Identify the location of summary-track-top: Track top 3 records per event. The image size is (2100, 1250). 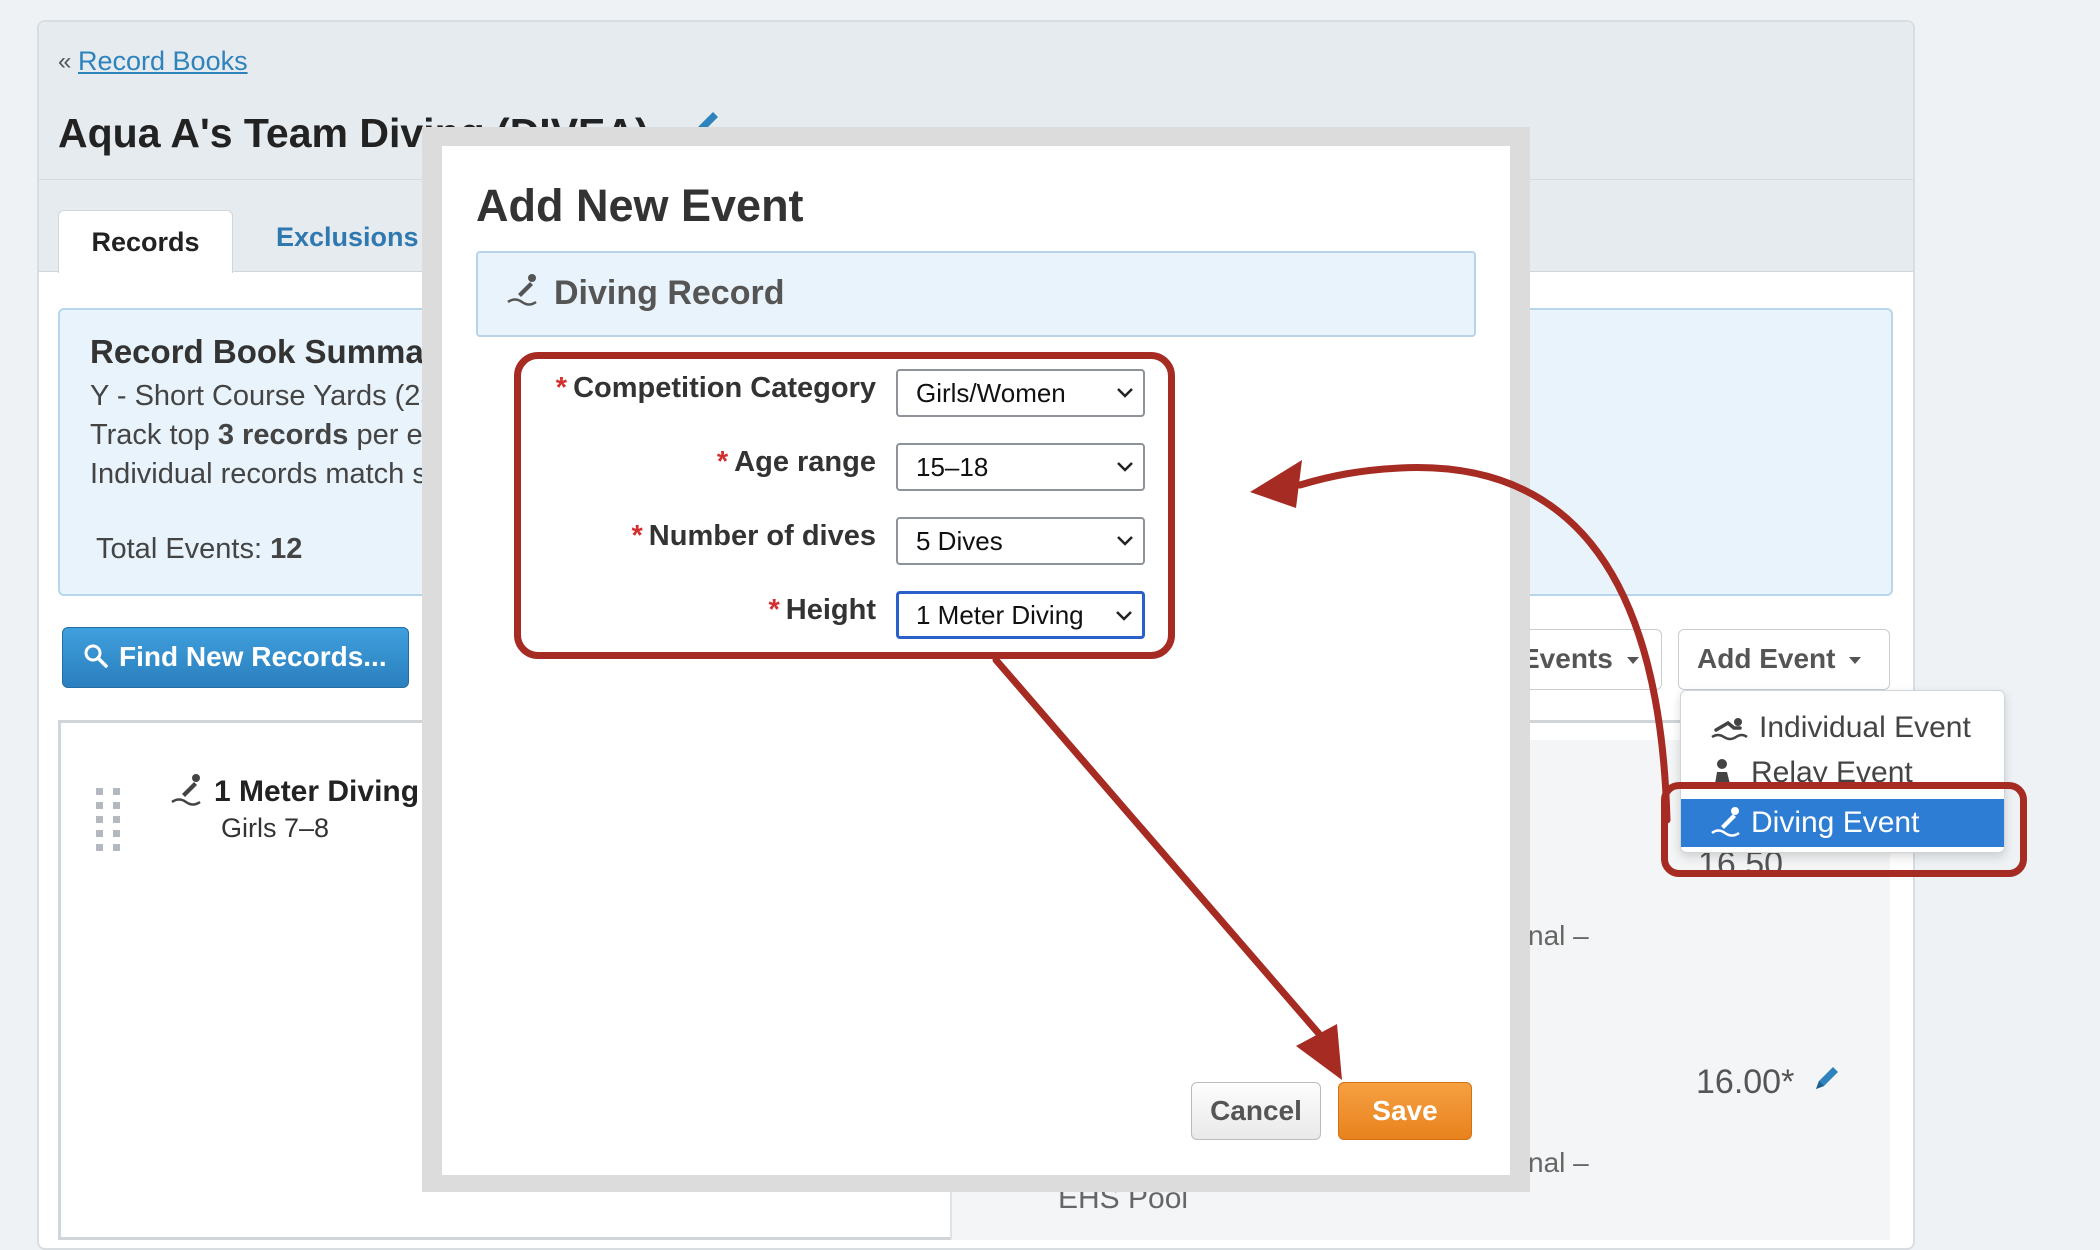
(283, 435).